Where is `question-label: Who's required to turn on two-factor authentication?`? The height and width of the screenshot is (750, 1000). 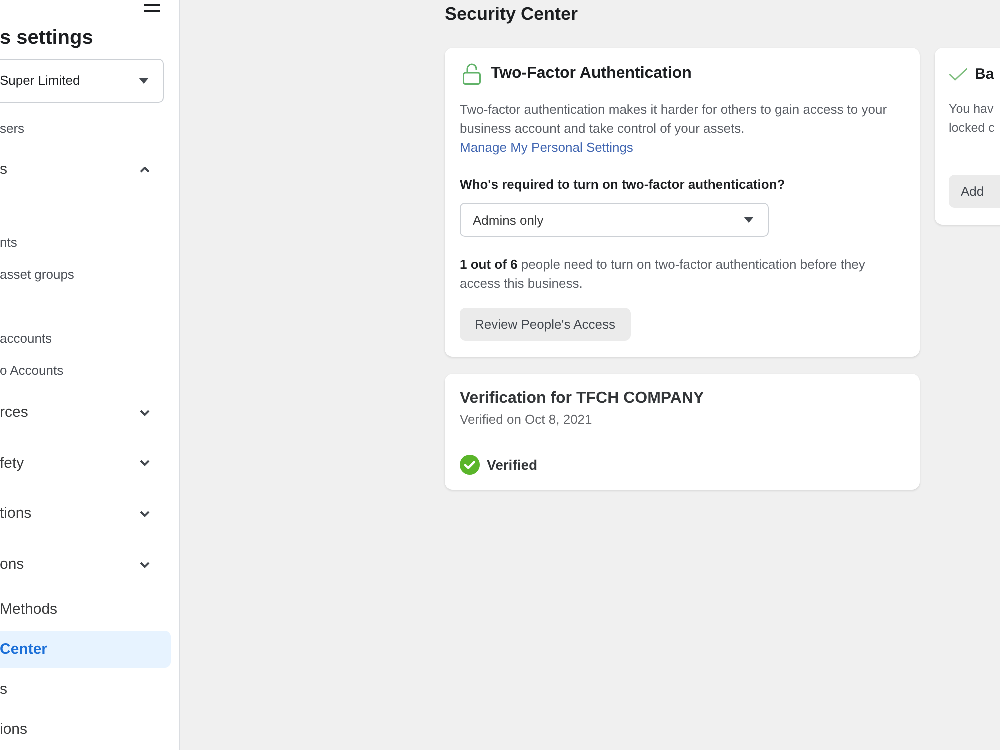
question-label: Who's required to turn on two-factor authentication? is located at coordinates (623, 185).